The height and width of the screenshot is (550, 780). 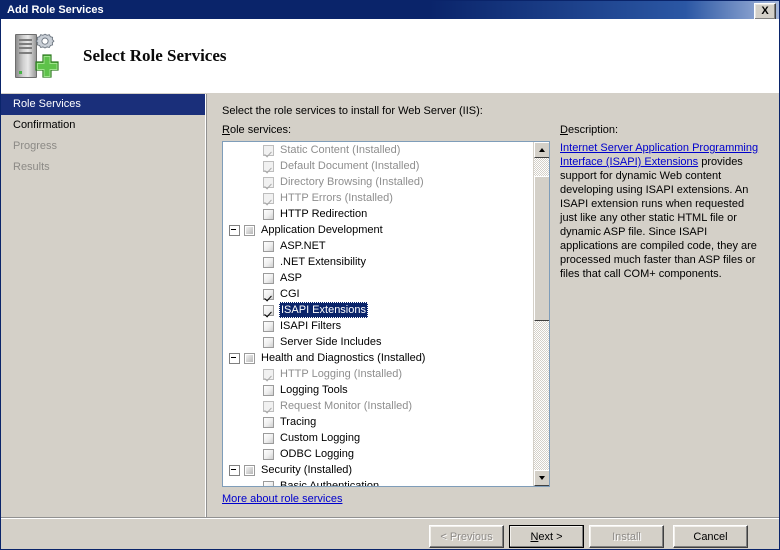 I want to click on tree-row: Basic Authentication, so click(x=378, y=482).